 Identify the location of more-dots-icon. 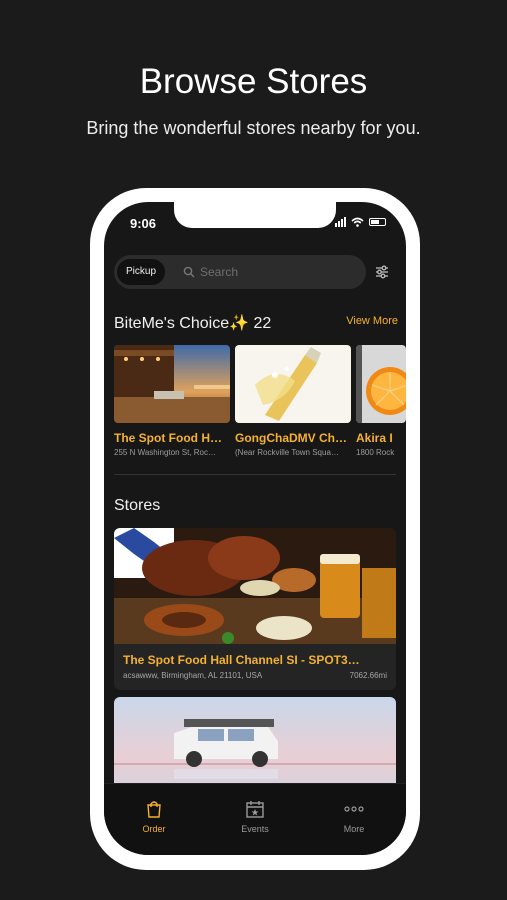
(354, 809).